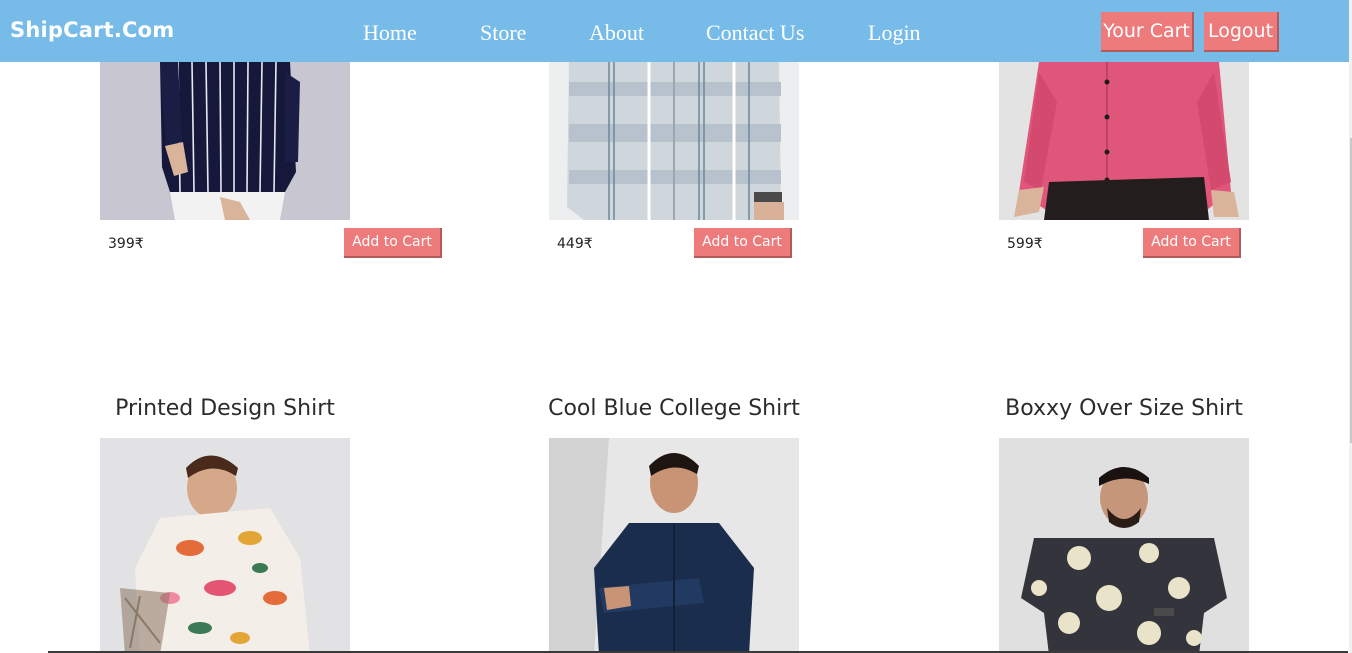 This screenshot has width=1352, height=653. What do you see at coordinates (894, 33) in the screenshot?
I see `nav-link-login: Login` at bounding box center [894, 33].